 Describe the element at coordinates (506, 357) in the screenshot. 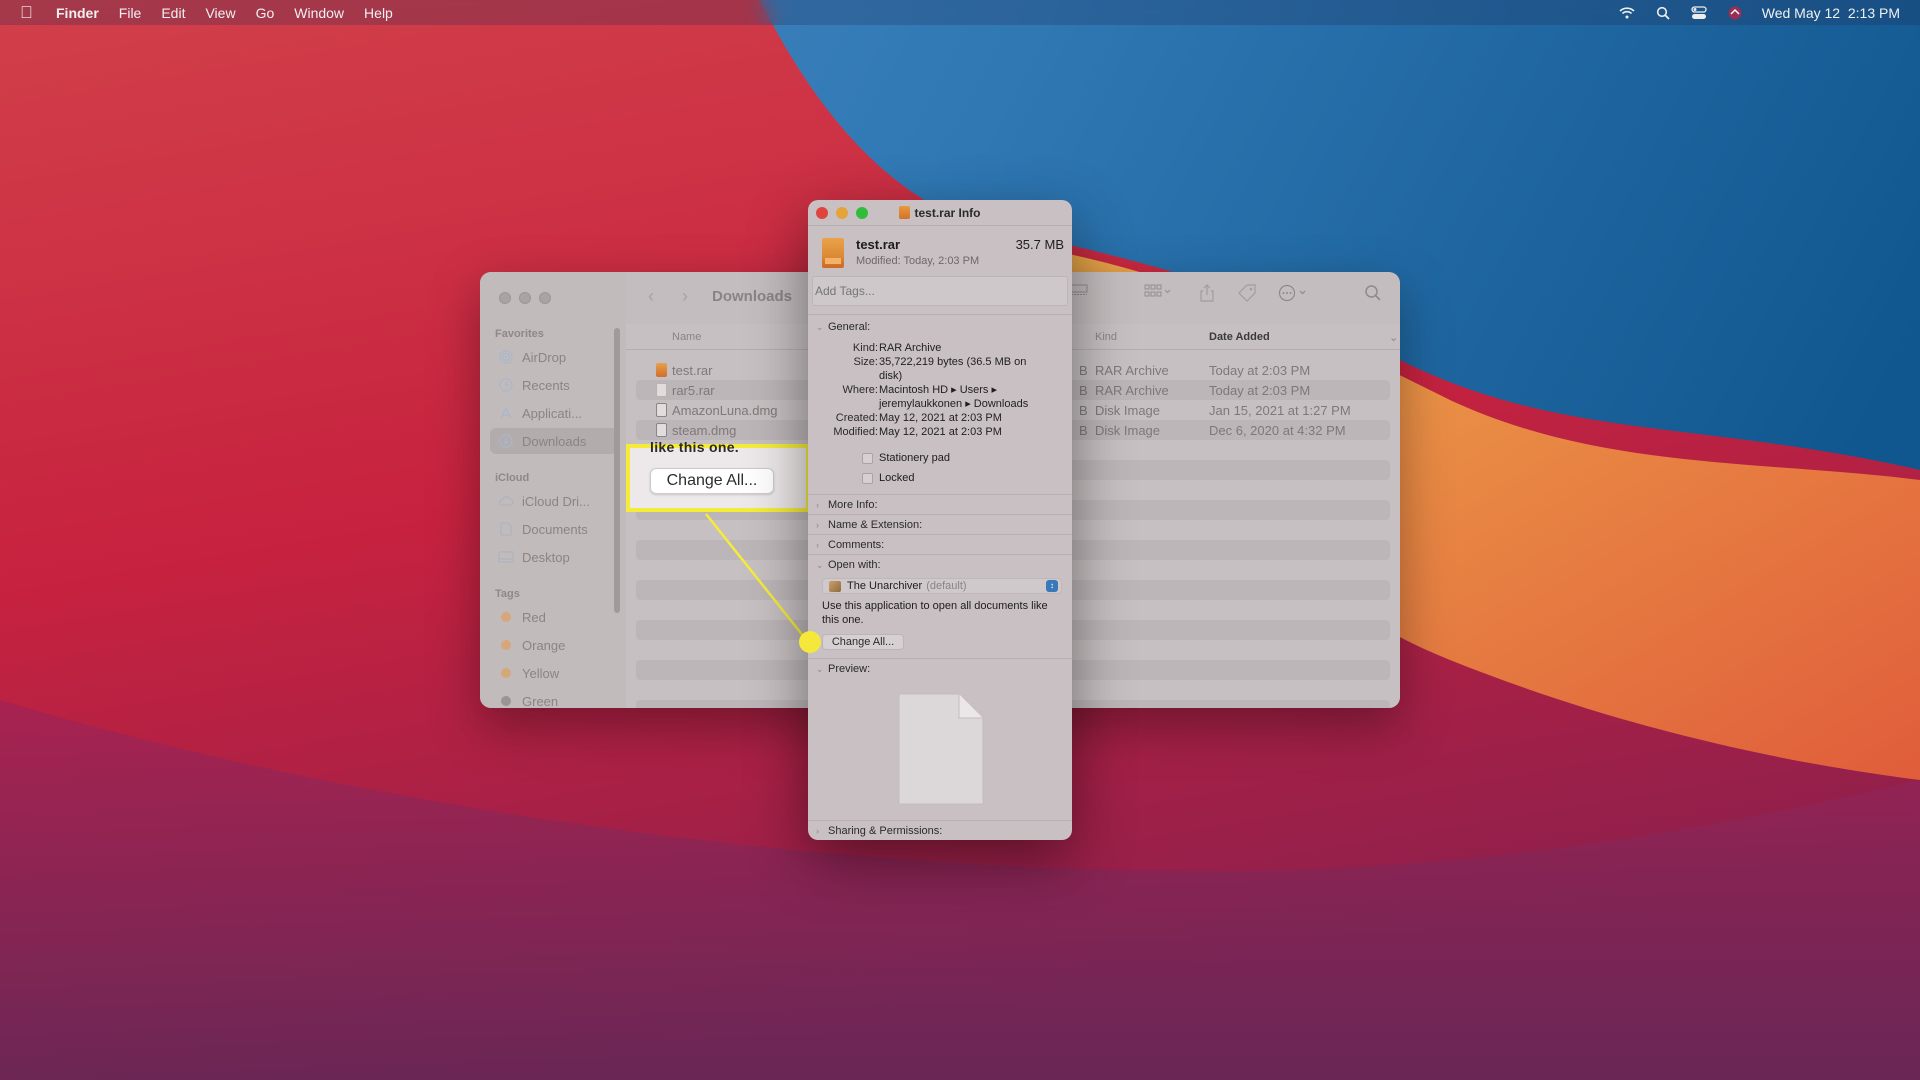

I see `airdrop-icon` at that location.